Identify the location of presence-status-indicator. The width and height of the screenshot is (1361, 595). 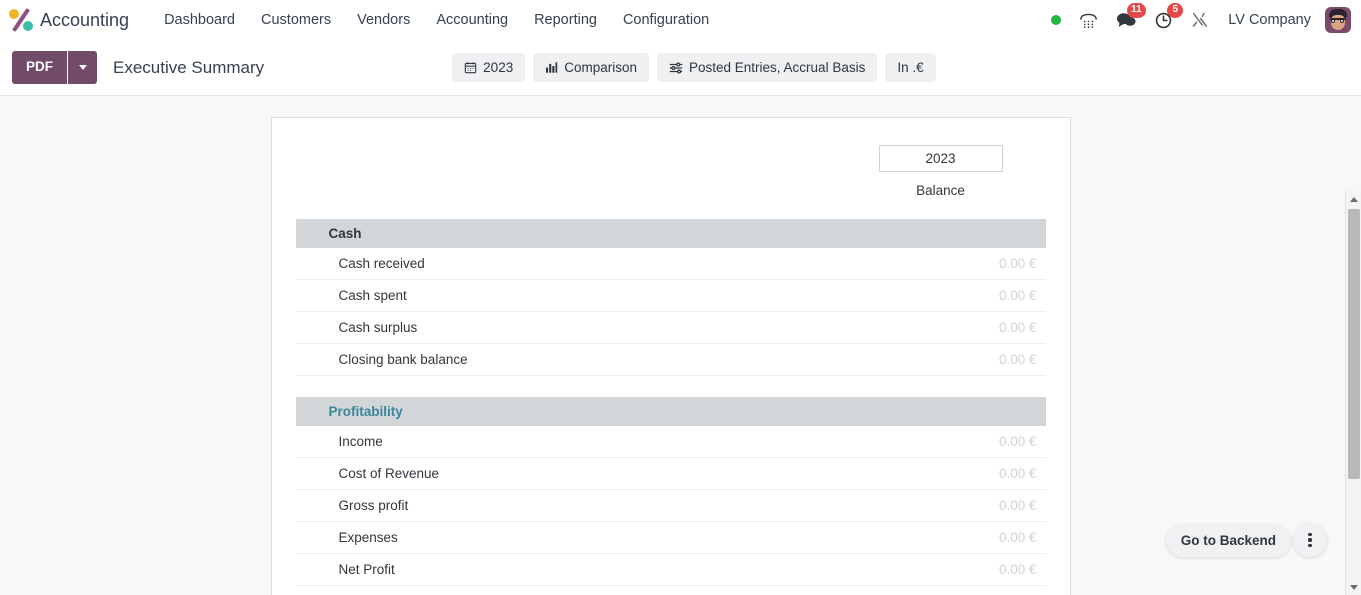
(1056, 20).